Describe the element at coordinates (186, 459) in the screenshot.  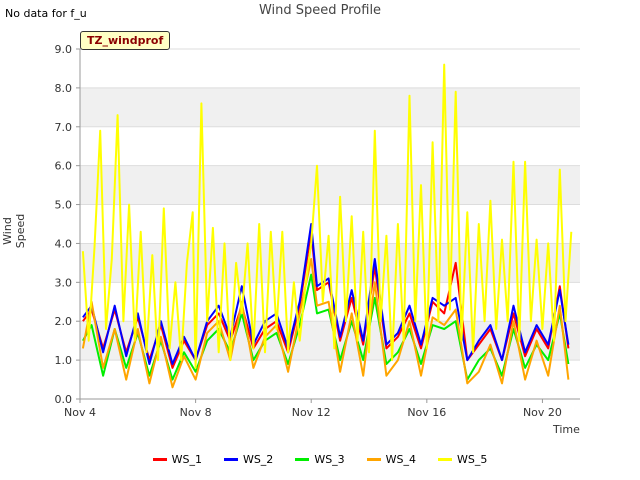
I see `legend-label: WS_1` at that location.